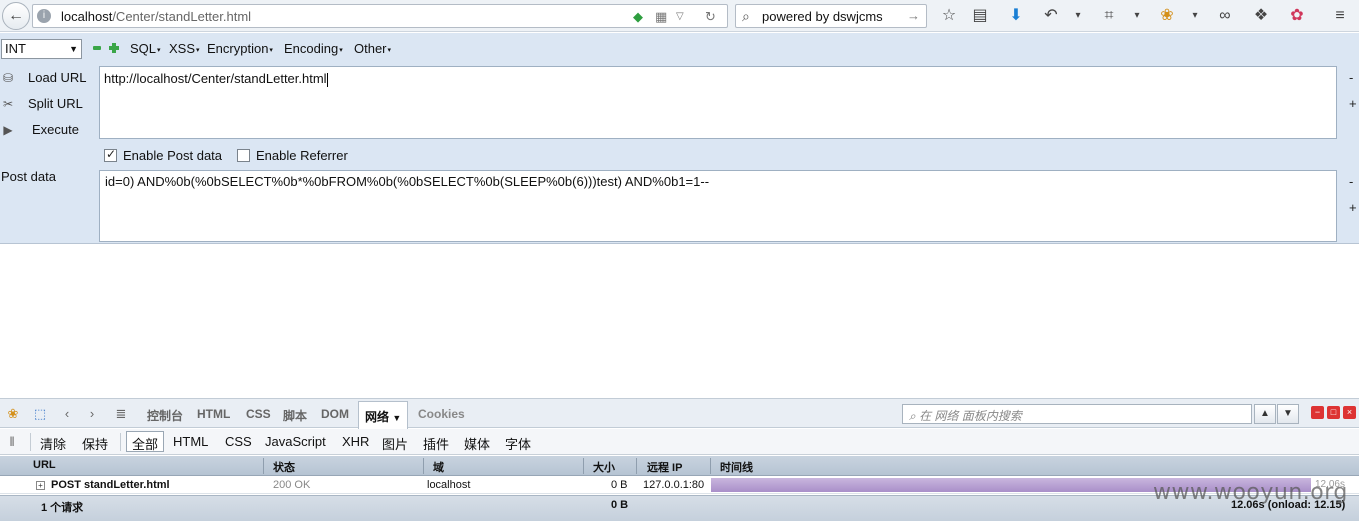 The height and width of the screenshot is (521, 1359). Describe the element at coordinates (184, 48) in the screenshot. I see `menu-xss: XSS▾` at that location.